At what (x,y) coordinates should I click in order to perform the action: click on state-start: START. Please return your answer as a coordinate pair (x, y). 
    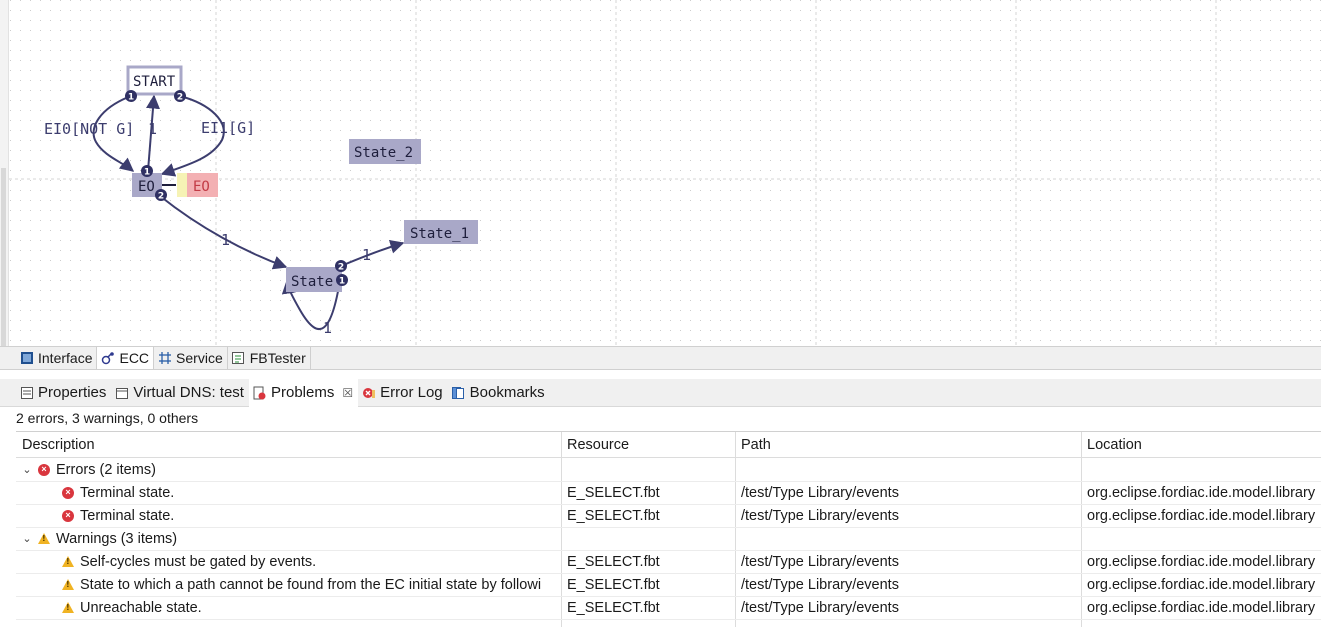
    Looking at the image, I should click on (154, 80).